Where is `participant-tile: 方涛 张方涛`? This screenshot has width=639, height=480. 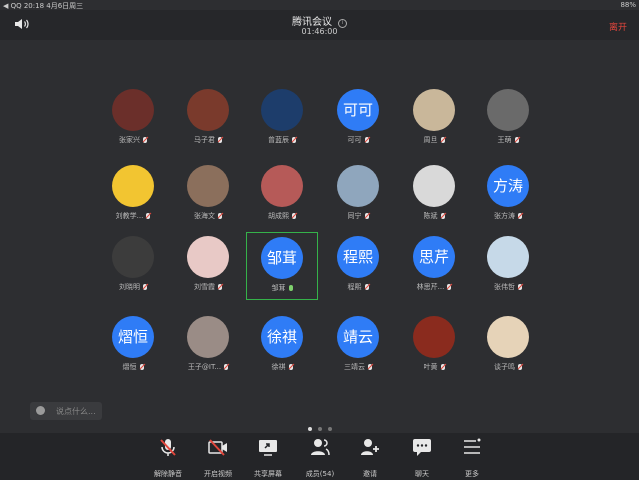
participant-tile: 方涛 张方涛 is located at coordinates (508, 195).